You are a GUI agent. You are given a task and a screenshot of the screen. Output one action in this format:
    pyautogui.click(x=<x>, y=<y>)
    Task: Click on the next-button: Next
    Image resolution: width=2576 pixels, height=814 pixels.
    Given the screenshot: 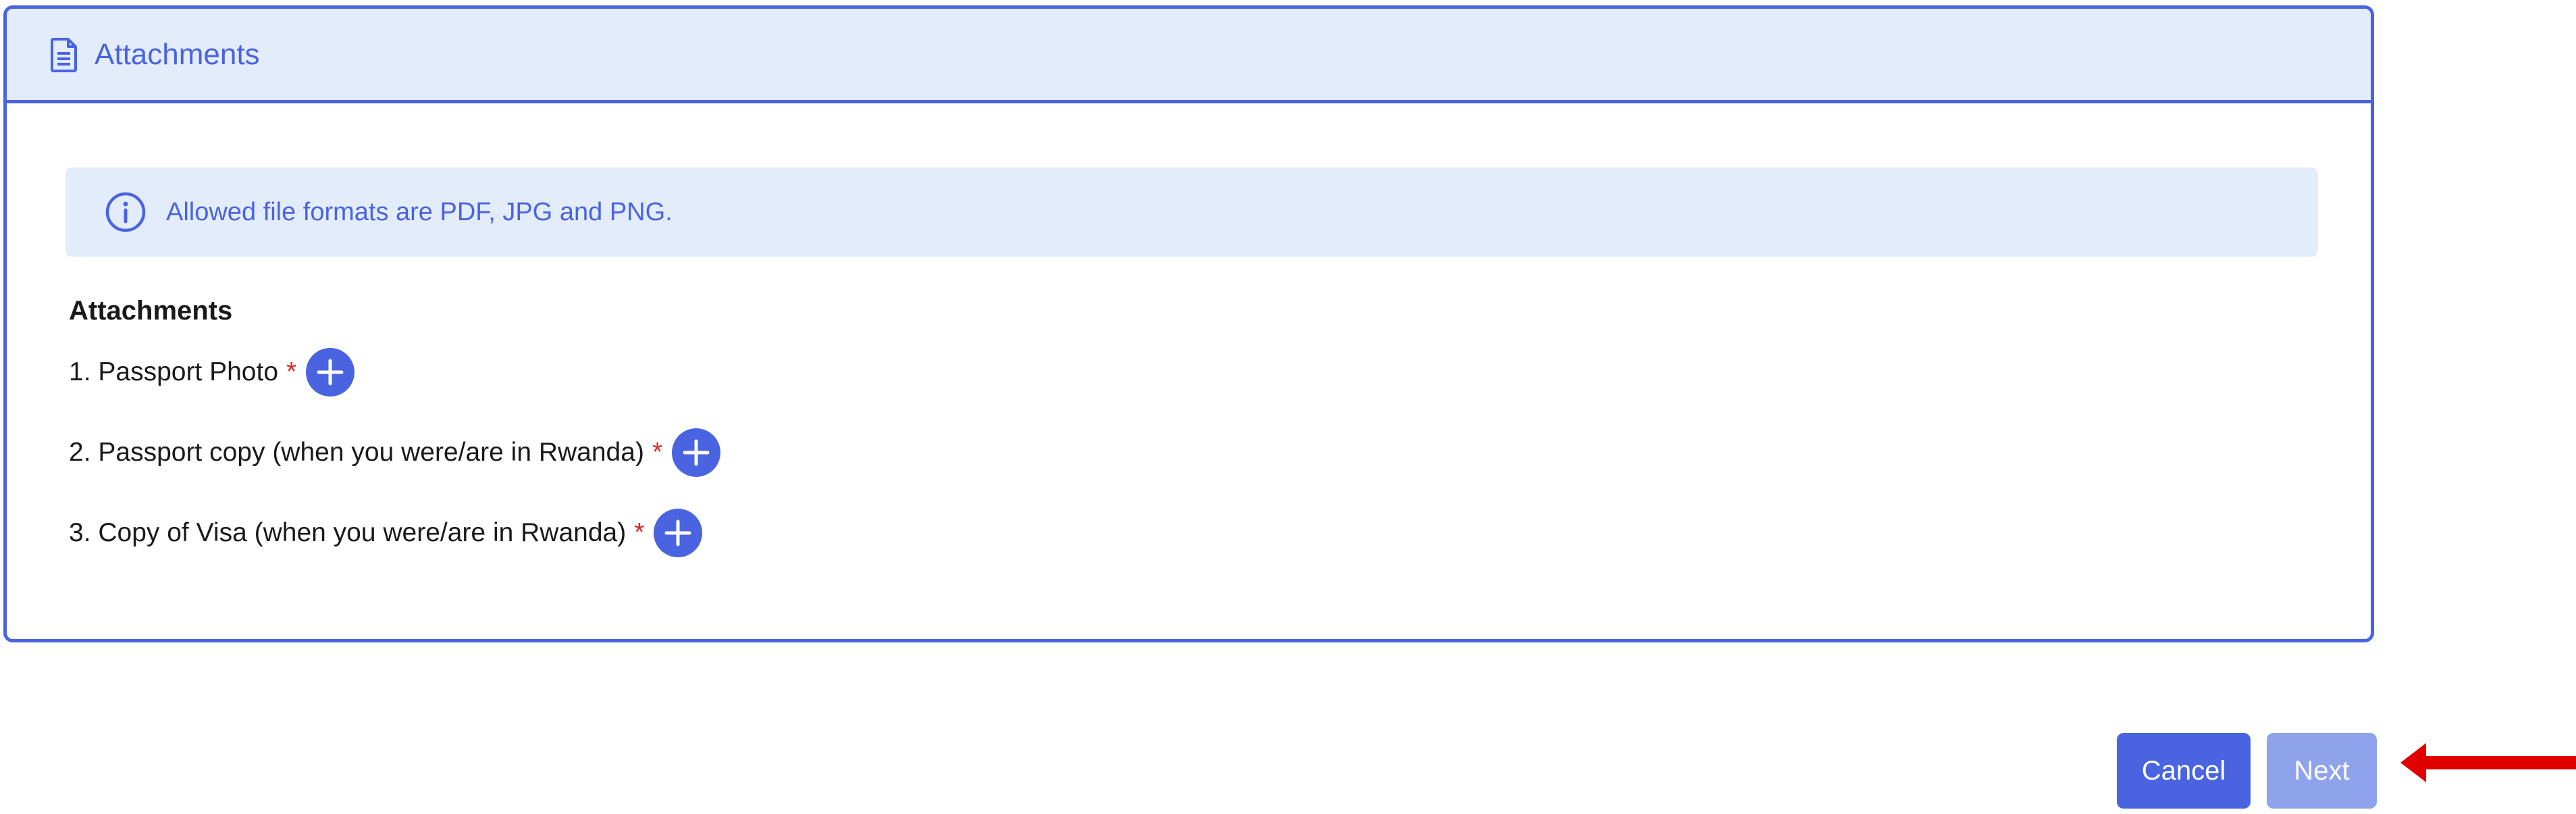 What is the action you would take?
    pyautogui.click(x=2322, y=771)
    